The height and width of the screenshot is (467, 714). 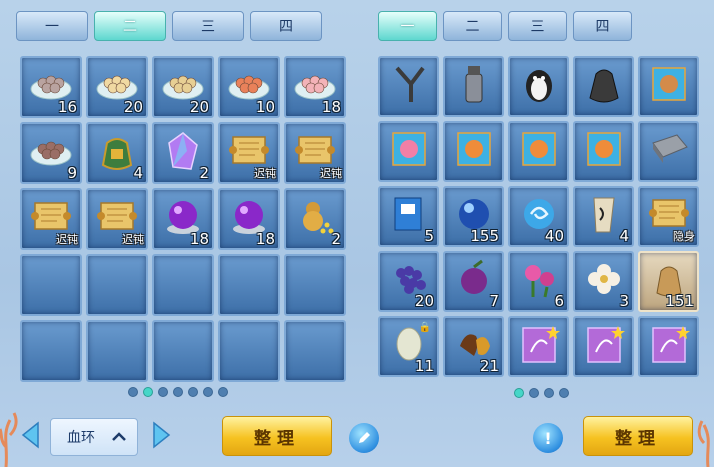 I want to click on black-pouch-icon, so click(x=603, y=86).